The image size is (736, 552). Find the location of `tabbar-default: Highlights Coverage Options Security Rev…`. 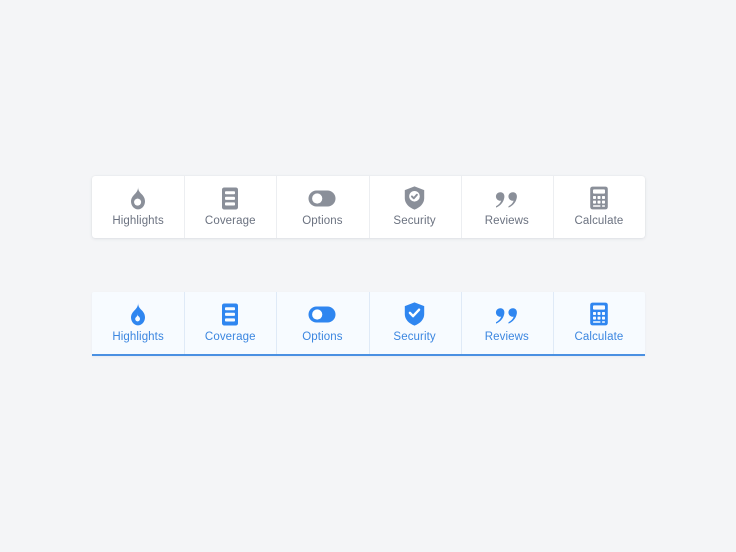

tabbar-default: Highlights Coverage Options Security Rev… is located at coordinates (368, 207).